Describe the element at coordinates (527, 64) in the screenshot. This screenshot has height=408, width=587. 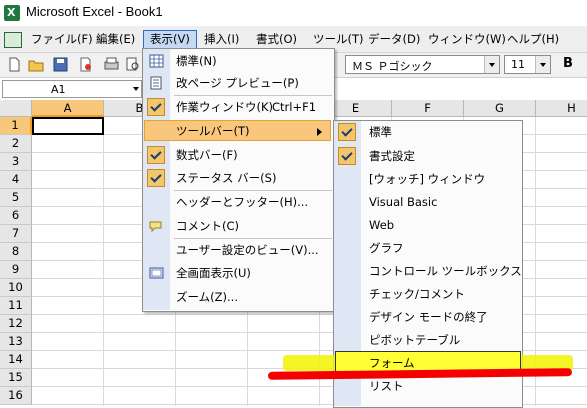
I see `font-size-select: 11` at that location.